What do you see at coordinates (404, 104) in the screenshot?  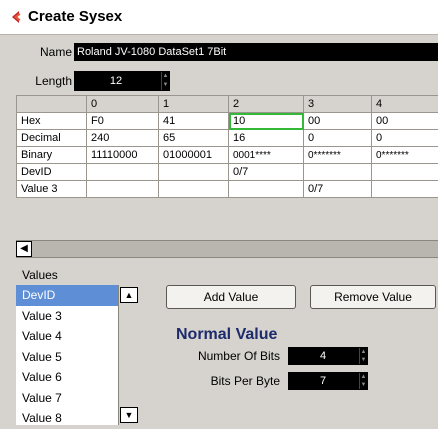 I see `column-header: 4` at bounding box center [404, 104].